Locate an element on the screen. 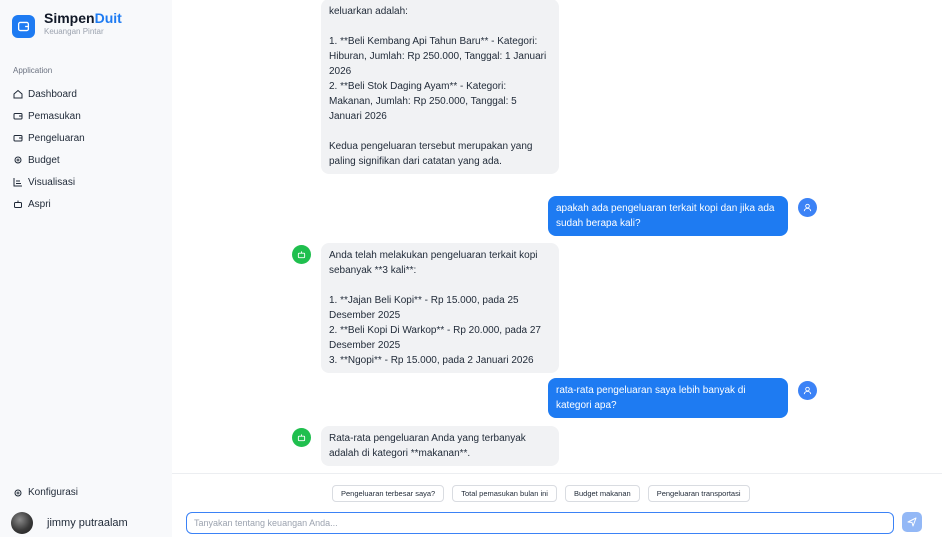  home-icon is located at coordinates (18, 94).